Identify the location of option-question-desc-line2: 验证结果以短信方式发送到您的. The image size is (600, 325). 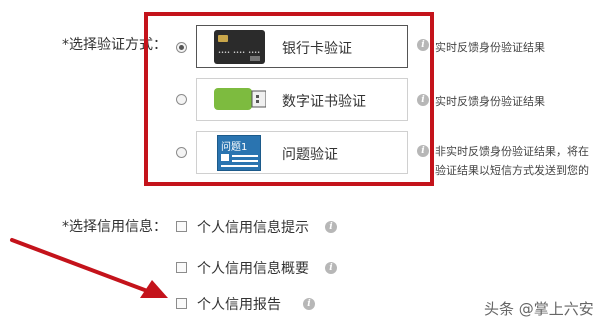
(512, 170).